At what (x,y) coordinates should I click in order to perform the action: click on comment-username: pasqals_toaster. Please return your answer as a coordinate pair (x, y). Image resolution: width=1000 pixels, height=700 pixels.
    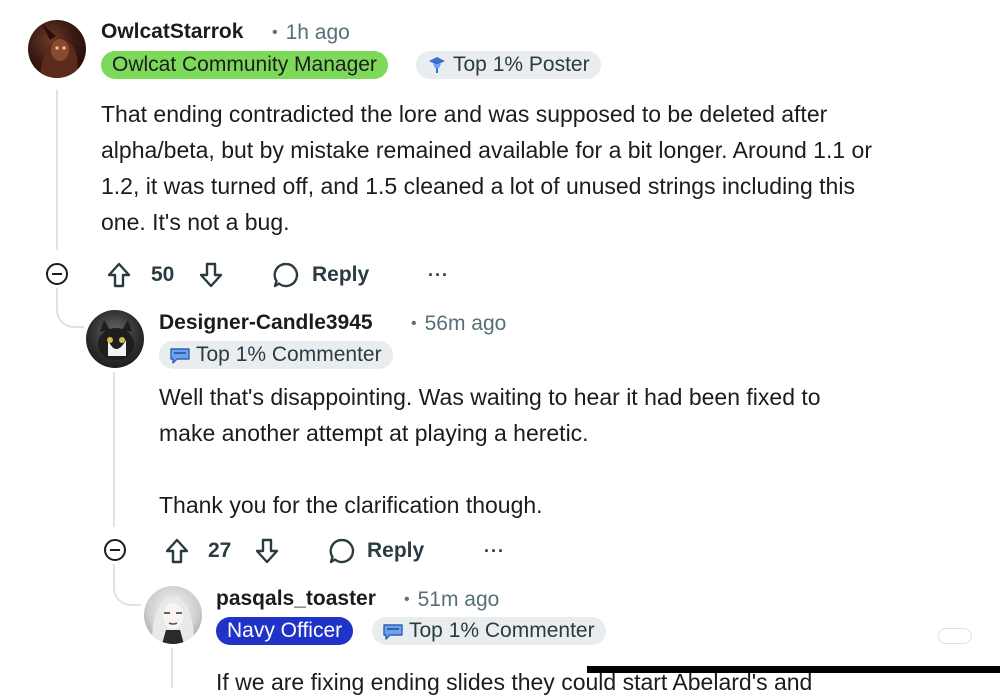
    Looking at the image, I should click on (296, 599).